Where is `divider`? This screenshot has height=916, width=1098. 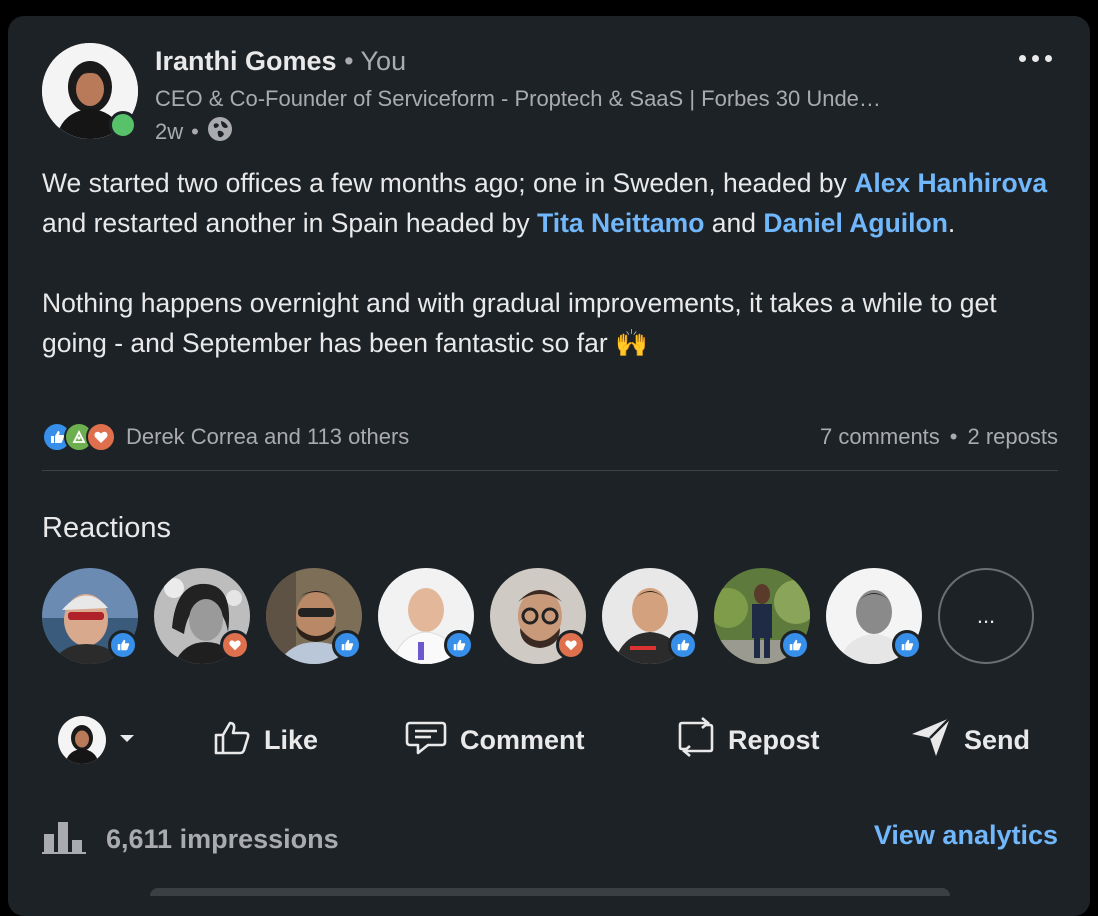 divider is located at coordinates (550, 470).